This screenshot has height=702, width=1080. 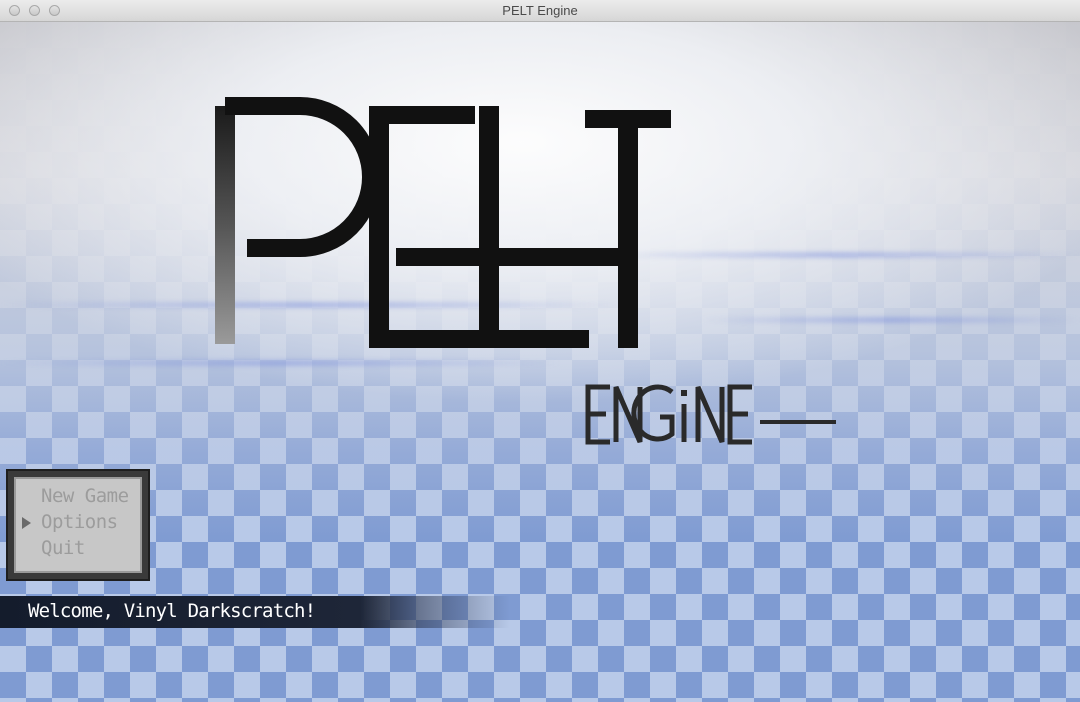 I want to click on main-menu: New Game Options Quit, so click(x=78, y=525).